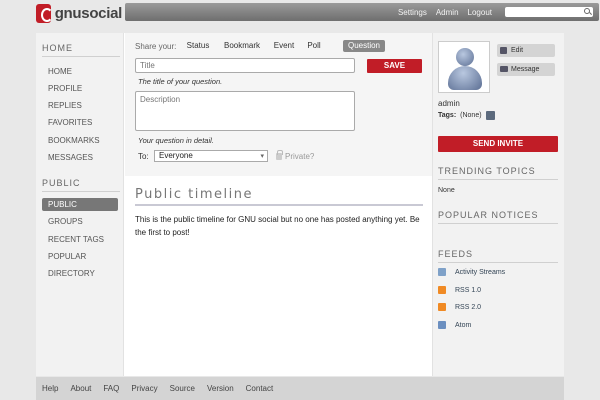 This screenshot has width=600, height=400. What do you see at coordinates (447, 115) in the screenshot?
I see `tags-label: Tags:` at bounding box center [447, 115].